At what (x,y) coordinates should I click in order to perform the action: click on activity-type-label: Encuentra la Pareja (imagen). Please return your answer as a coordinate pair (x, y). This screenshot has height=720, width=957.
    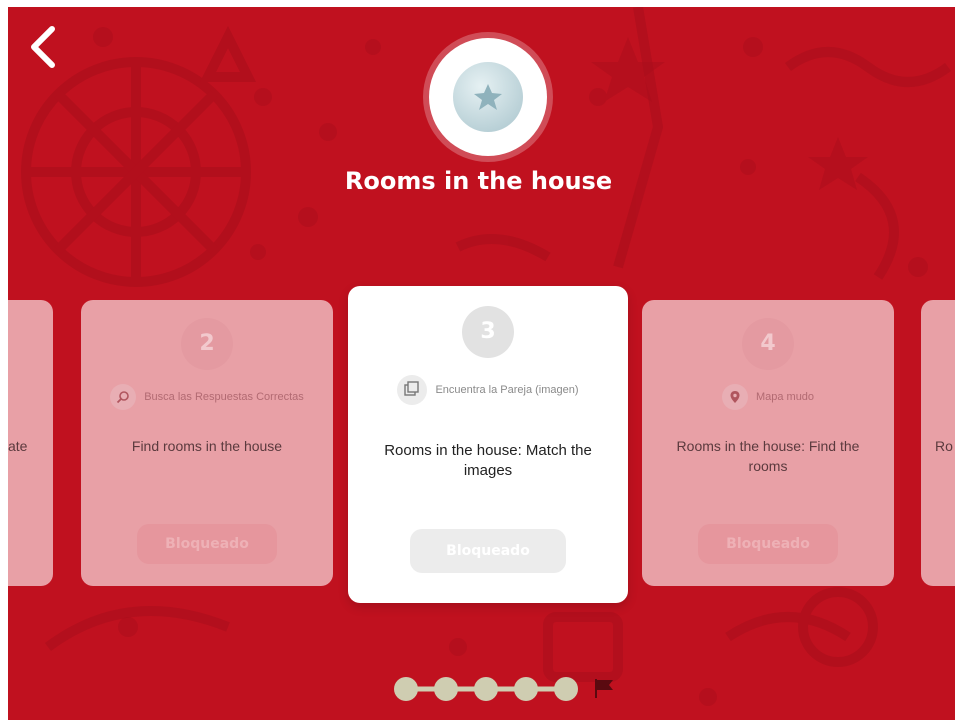
    Looking at the image, I should click on (507, 390).